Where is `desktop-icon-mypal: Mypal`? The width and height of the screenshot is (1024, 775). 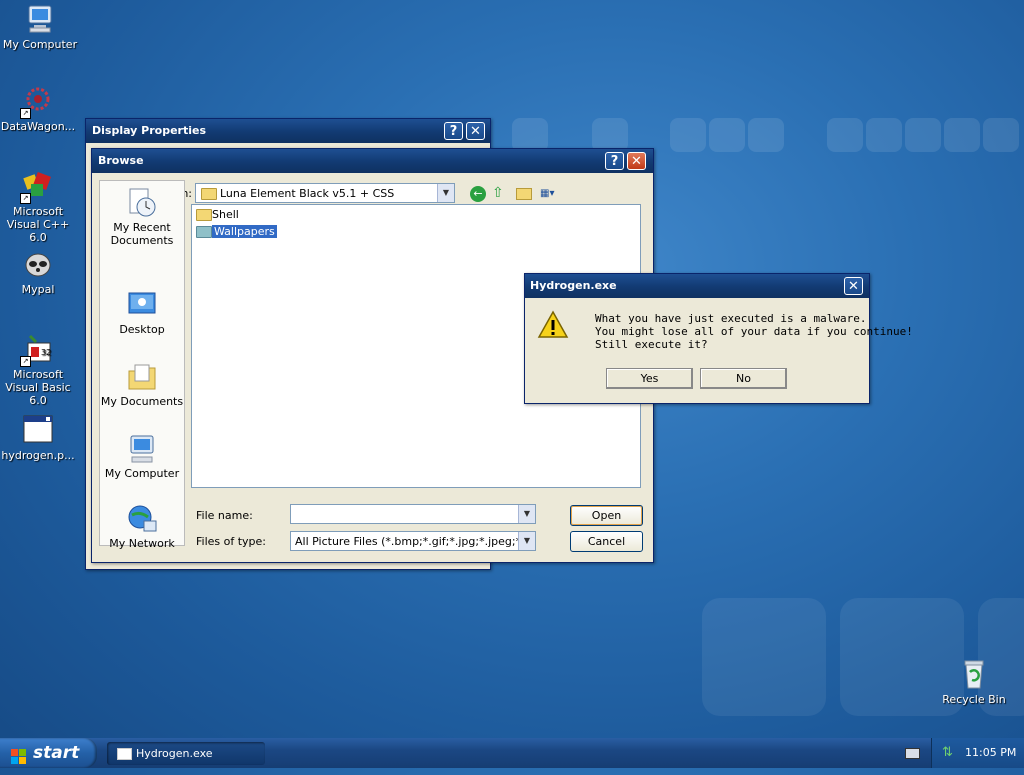 desktop-icon-mypal: Mypal is located at coordinates (39, 272).